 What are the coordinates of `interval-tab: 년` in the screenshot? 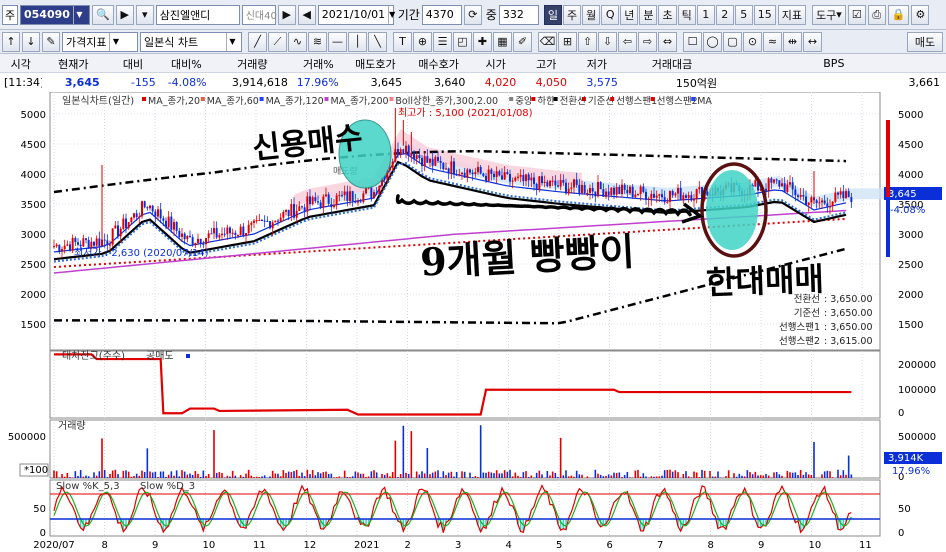 It's located at (629, 14).